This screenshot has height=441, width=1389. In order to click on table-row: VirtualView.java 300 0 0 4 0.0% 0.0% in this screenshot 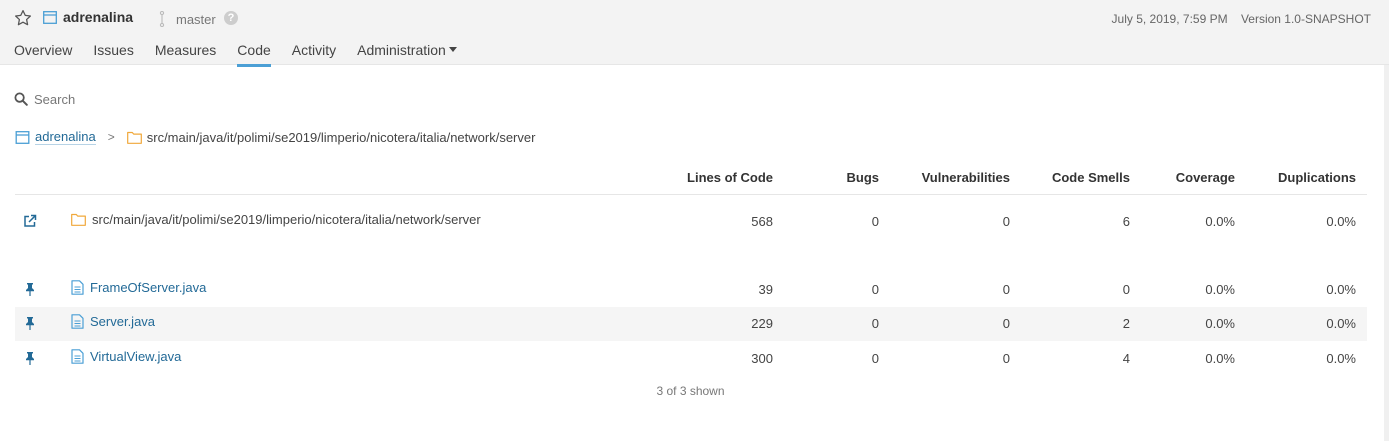, I will do `click(691, 359)`.